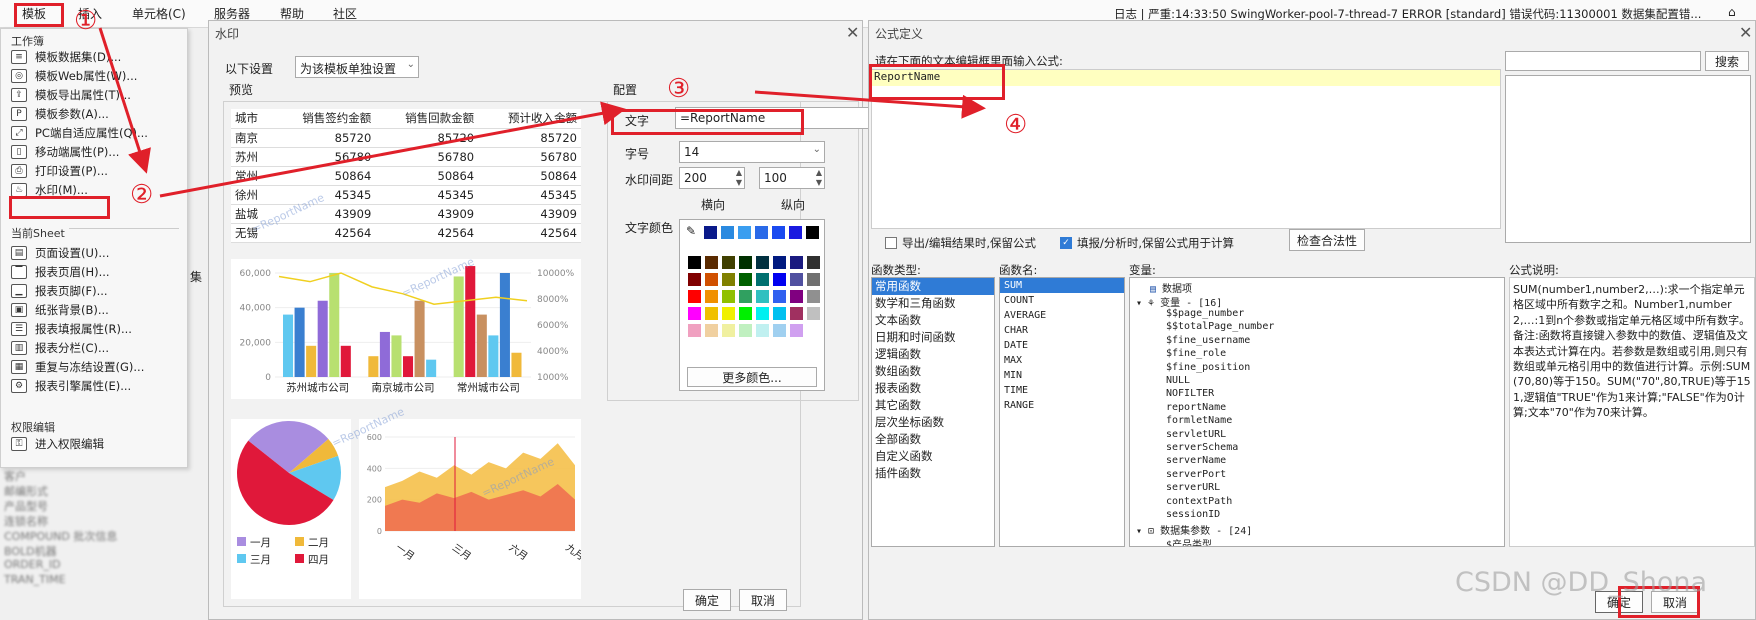 Image resolution: width=1756 pixels, height=620 pixels. Describe the element at coordinates (26, 491) in the screenshot. I see `tree-field-item: 邮编形式` at that location.